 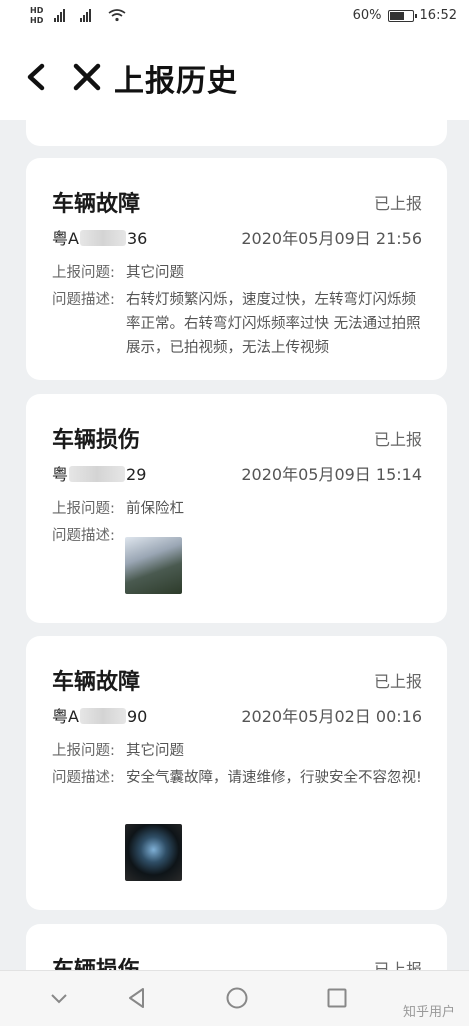 What do you see at coordinates (153, 565) in the screenshot?
I see `damage-photo-thumbnail` at bounding box center [153, 565].